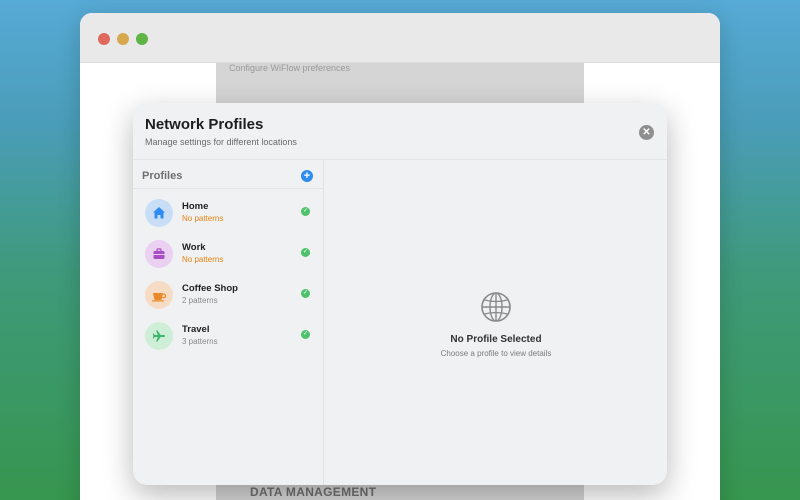  What do you see at coordinates (228, 337) in the screenshot?
I see `profile-item-travel: Travel 3 patterns ✓` at bounding box center [228, 337].